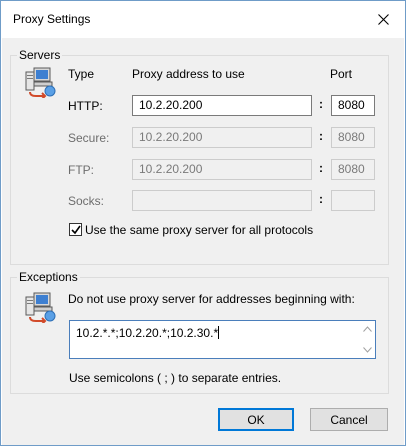 The height and width of the screenshot is (446, 406). I want to click on close-icon, so click(383, 19).